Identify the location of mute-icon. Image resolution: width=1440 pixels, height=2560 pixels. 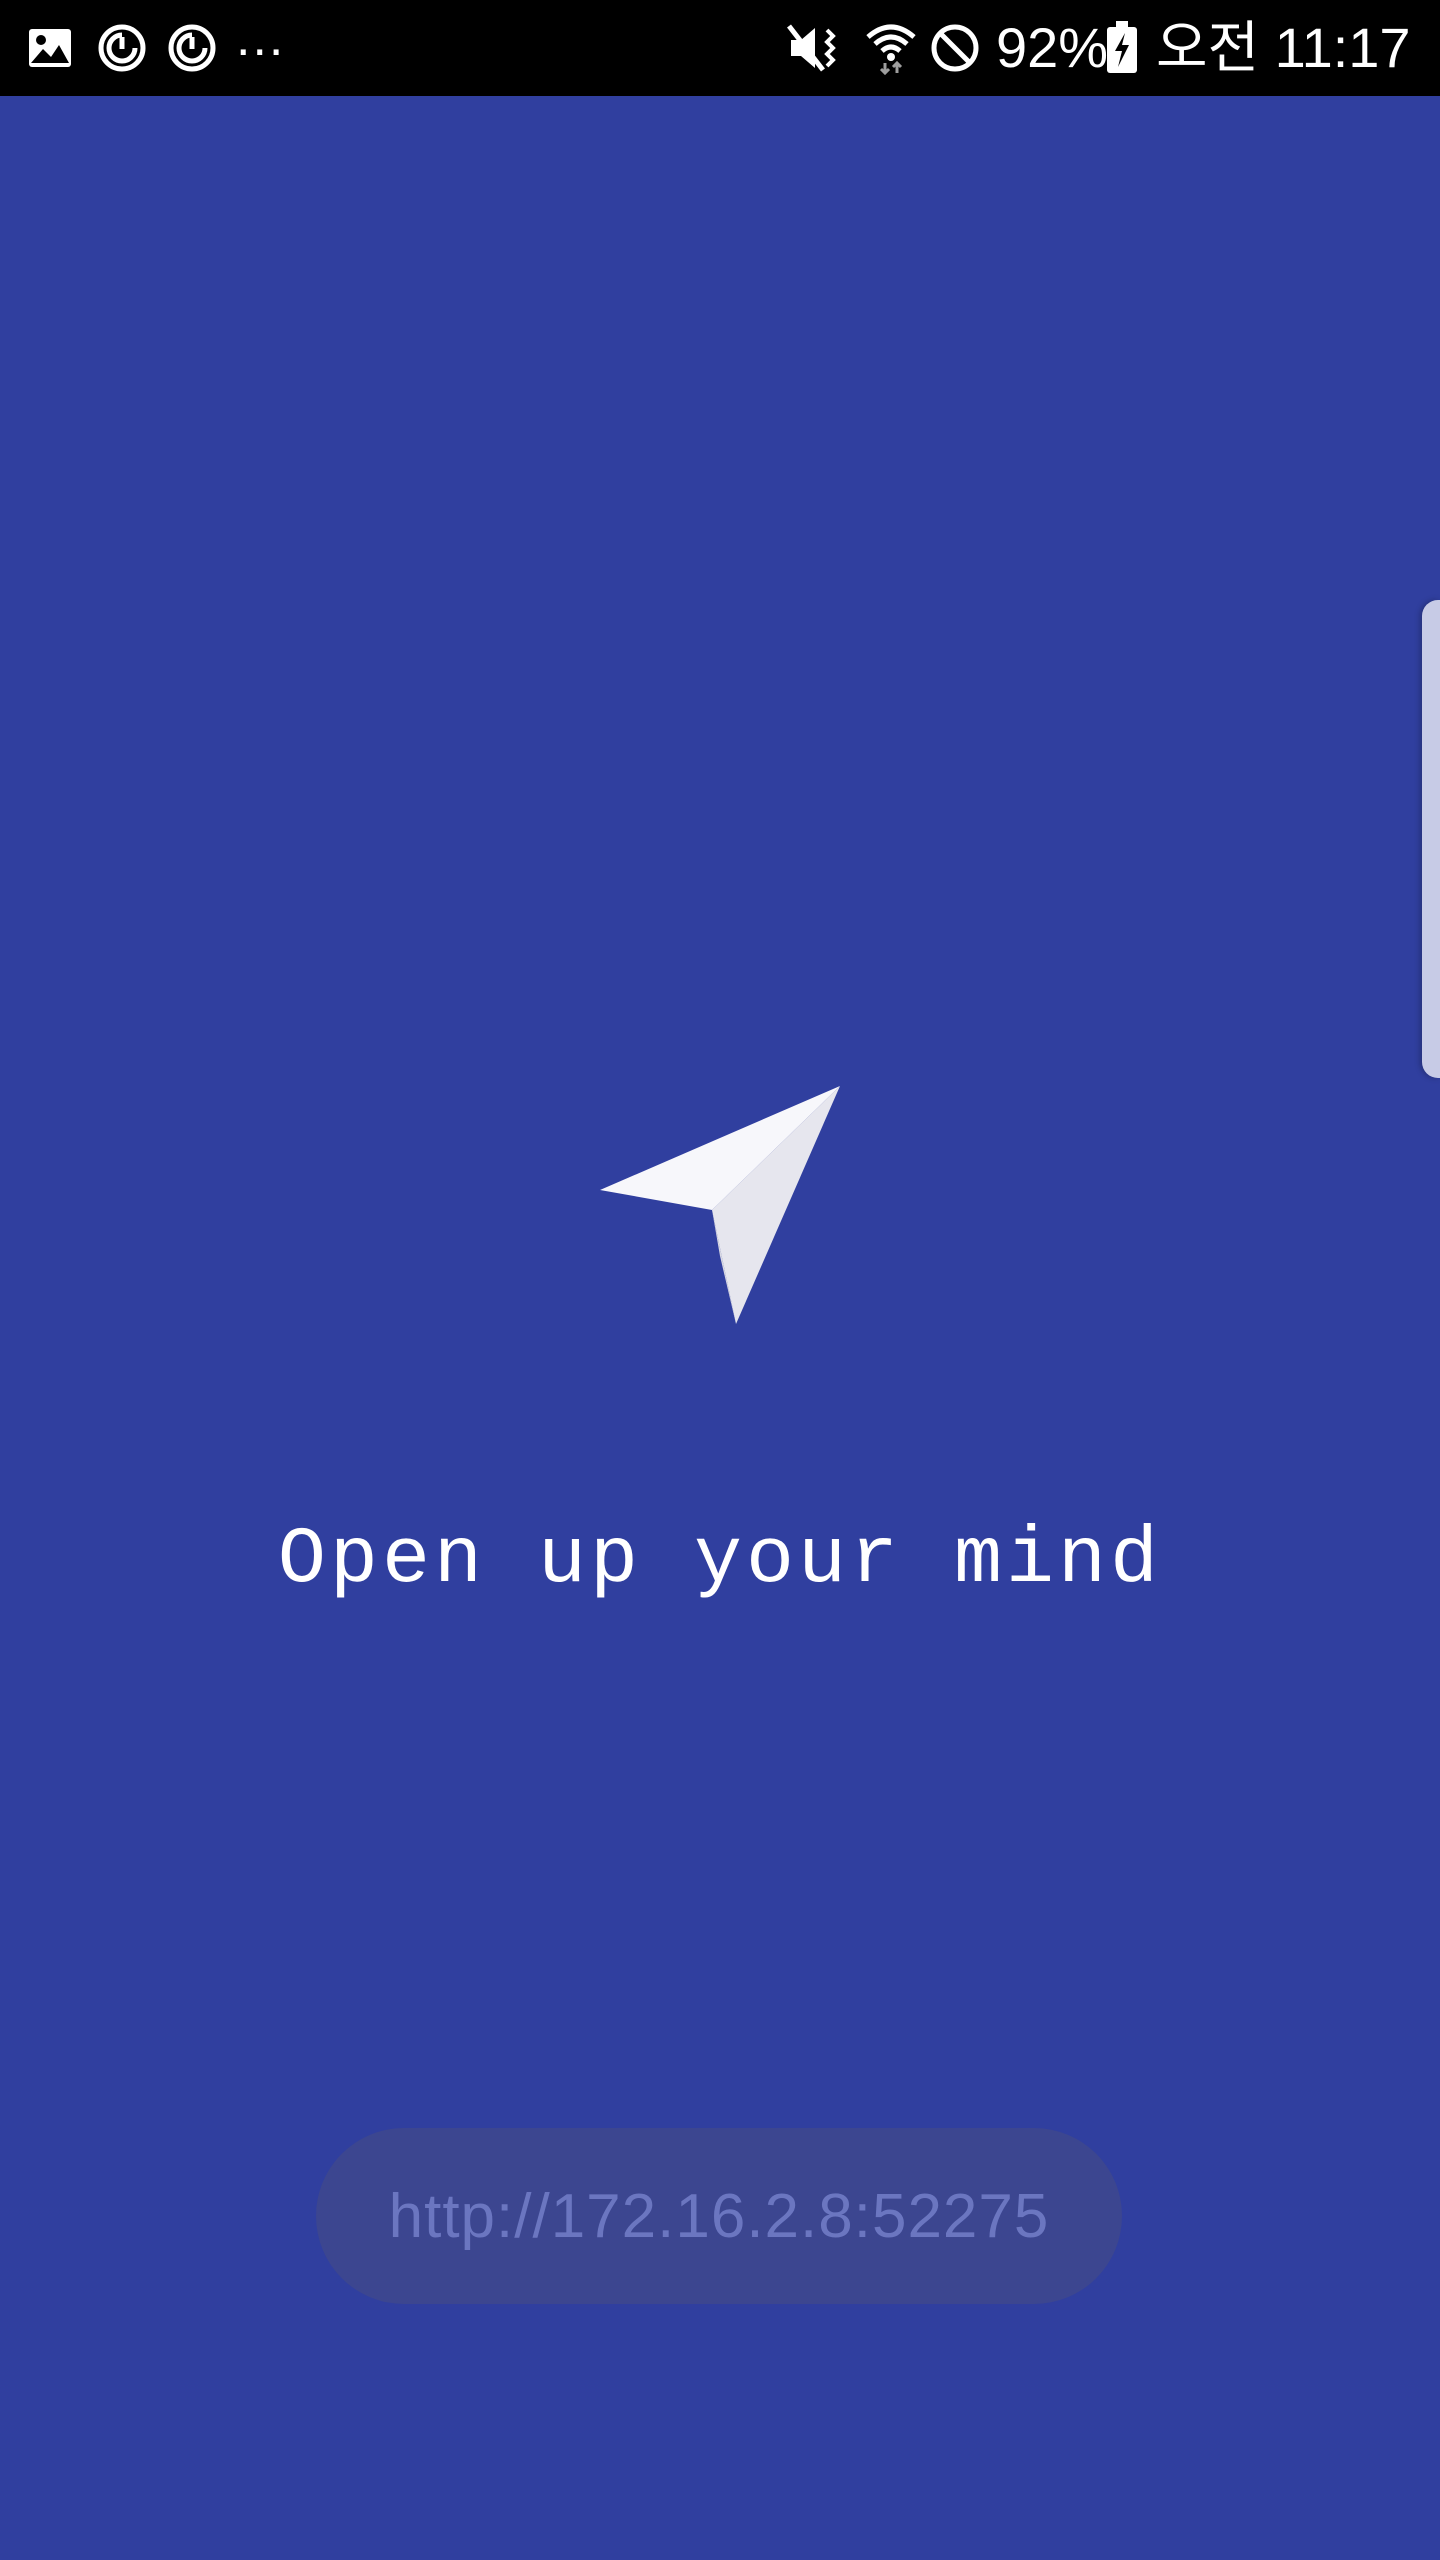
(816, 48).